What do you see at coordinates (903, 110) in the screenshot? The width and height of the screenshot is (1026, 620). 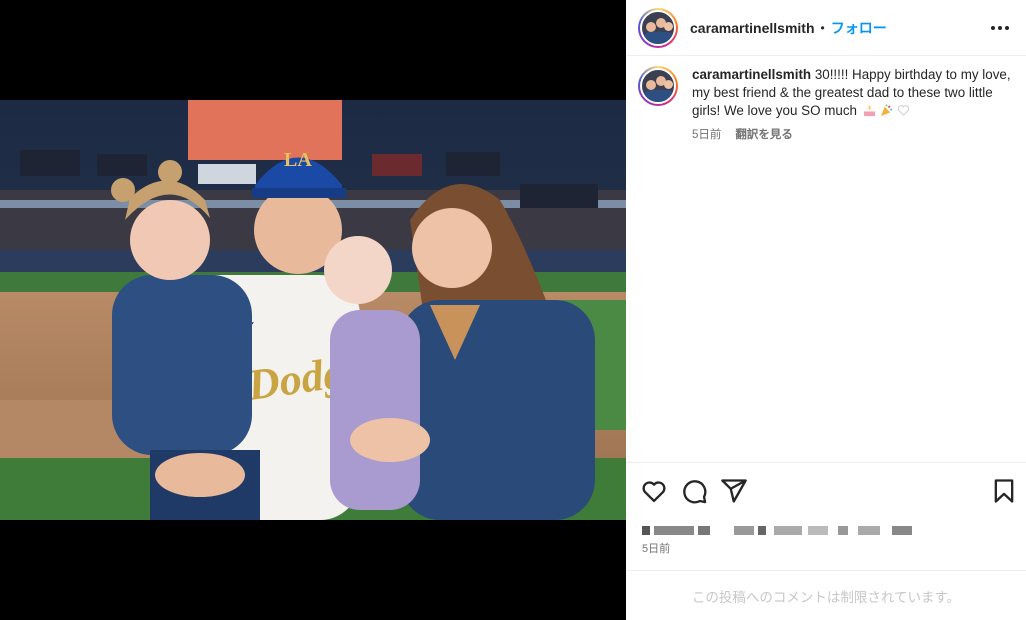 I see `white-heart-emoji-icon` at bounding box center [903, 110].